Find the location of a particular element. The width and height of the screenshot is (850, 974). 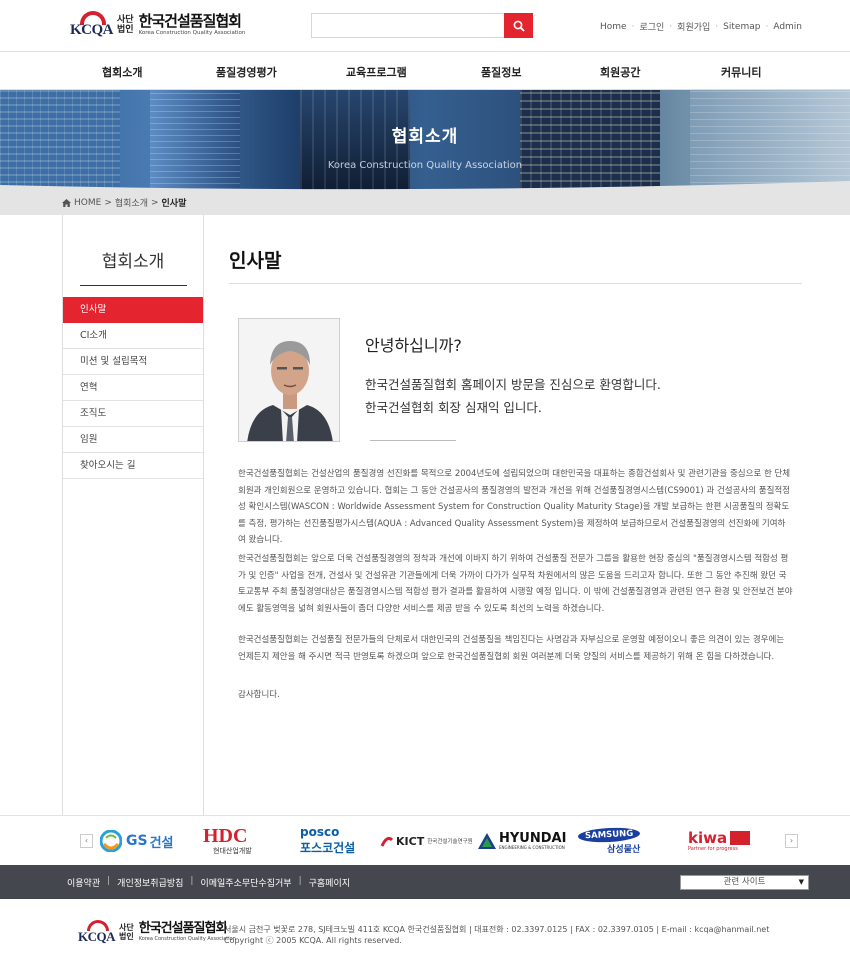

partner-logo-kict: KICT 한국건설기술연구원 is located at coordinates (426, 841).